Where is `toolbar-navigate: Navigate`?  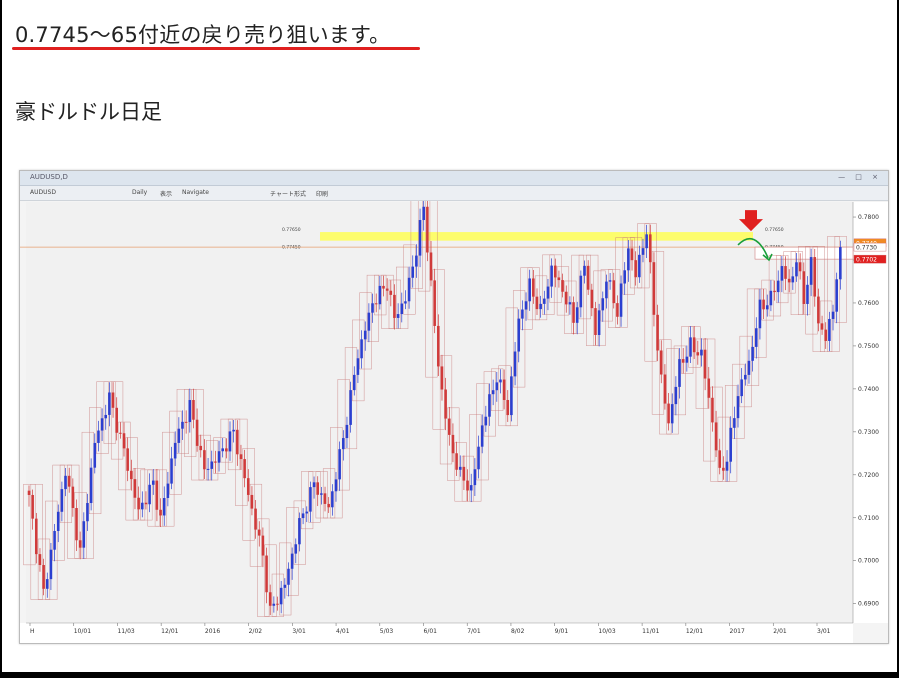 toolbar-navigate: Navigate is located at coordinates (195, 192).